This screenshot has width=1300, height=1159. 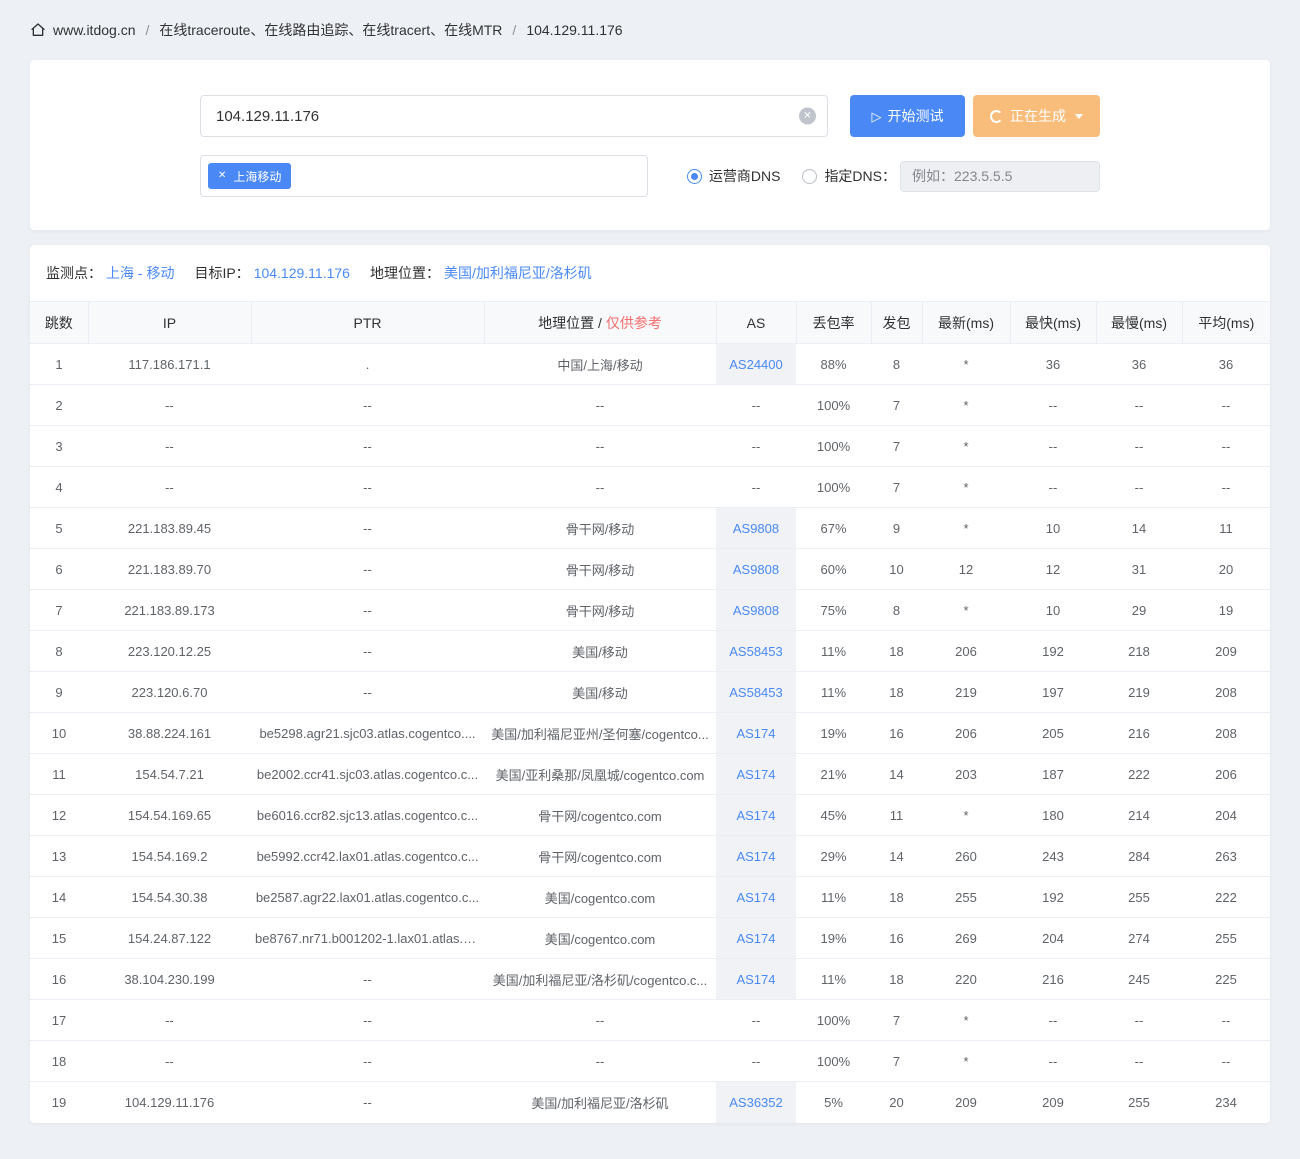 What do you see at coordinates (600, 1103) in the screenshot?
I see `cell-geo: 美国/加利福尼亚/洛杉矶` at bounding box center [600, 1103].